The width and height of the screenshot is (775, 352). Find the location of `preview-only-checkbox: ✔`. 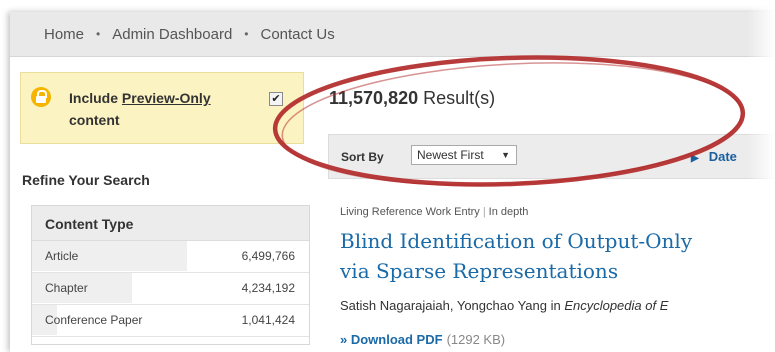

preview-only-checkbox: ✔ is located at coordinates (276, 99).